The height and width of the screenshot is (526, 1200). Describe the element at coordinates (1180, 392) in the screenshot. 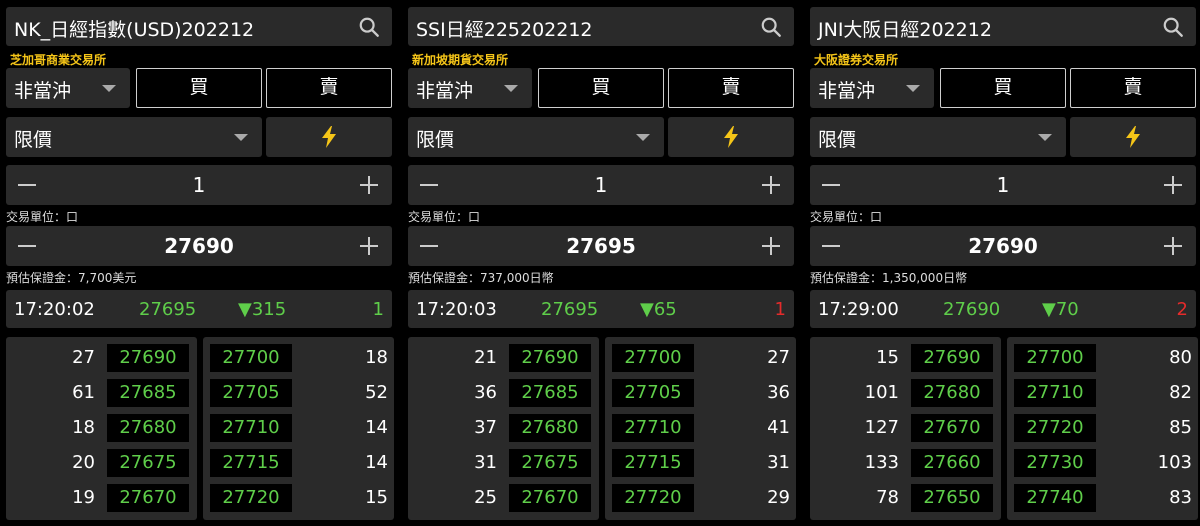

I see `ask-quantity: 82` at that location.